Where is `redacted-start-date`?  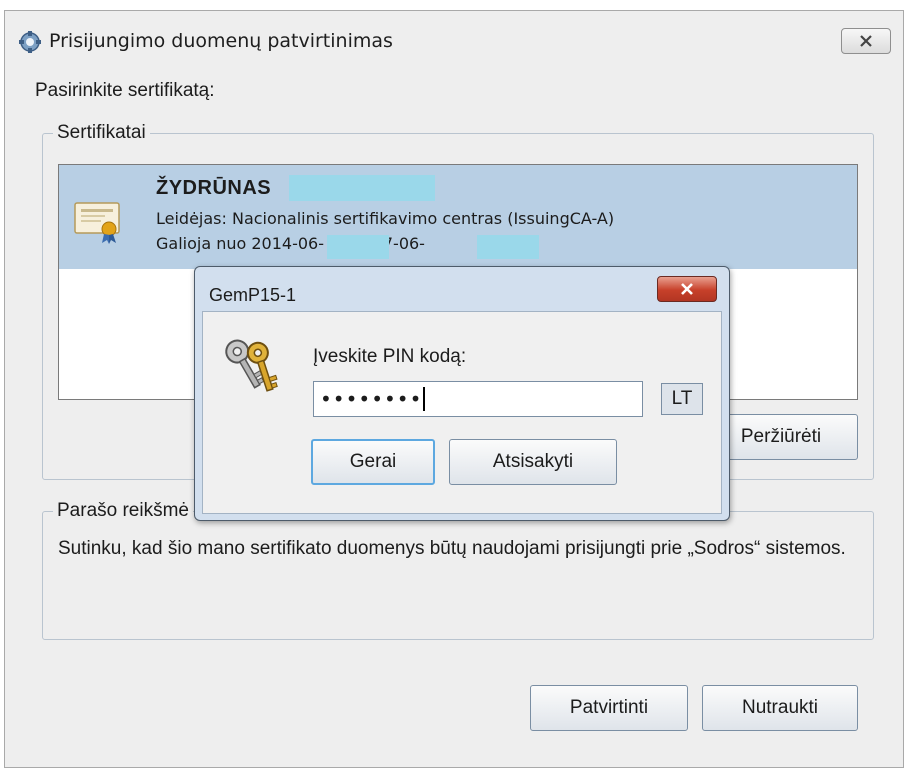 redacted-start-date is located at coordinates (358, 247).